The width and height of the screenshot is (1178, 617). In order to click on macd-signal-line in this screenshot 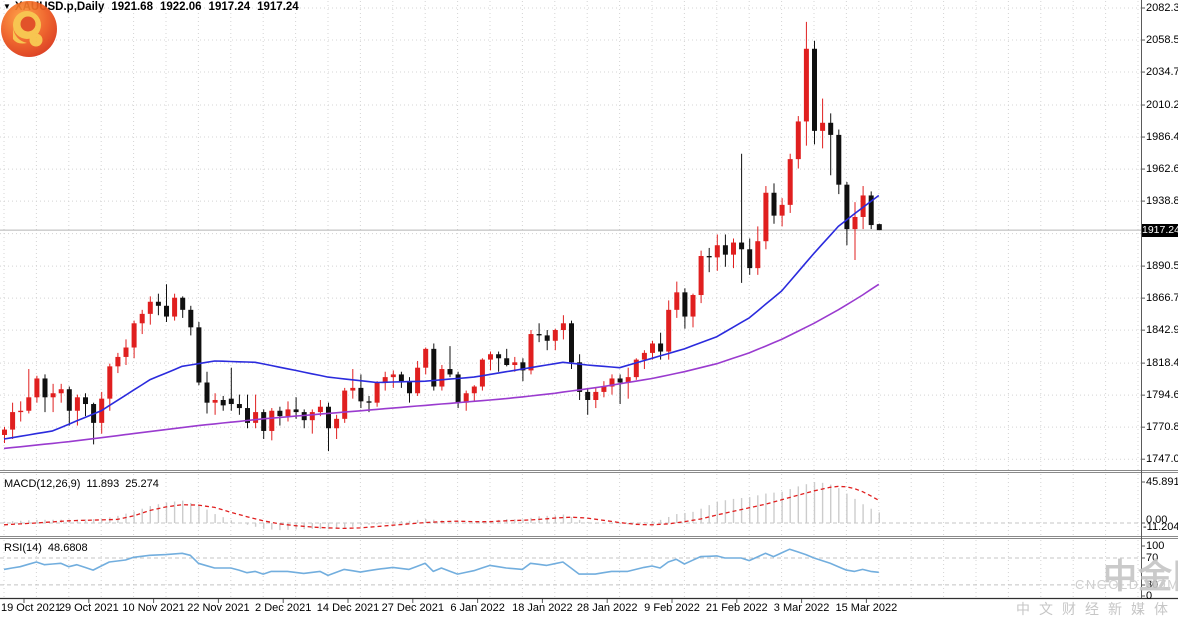, I will do `click(441, 507)`.